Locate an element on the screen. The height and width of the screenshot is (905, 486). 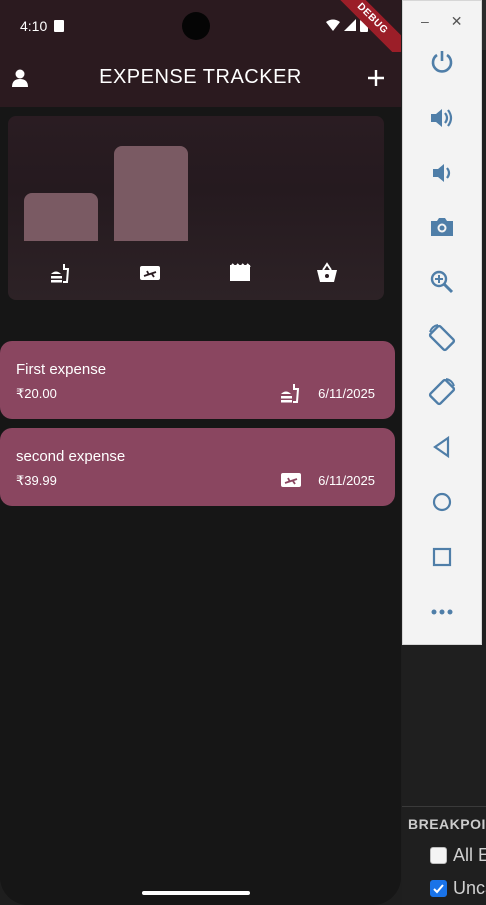
more-dots-icon is located at coordinates (442, 612).